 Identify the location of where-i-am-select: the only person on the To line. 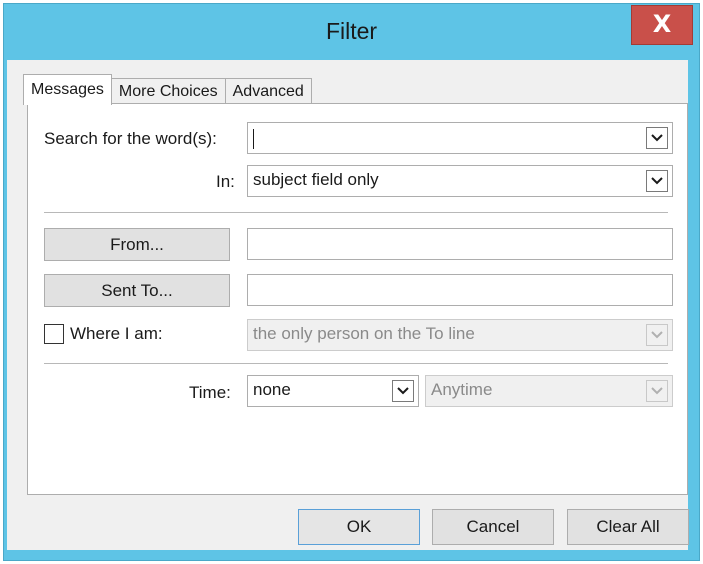
(460, 335).